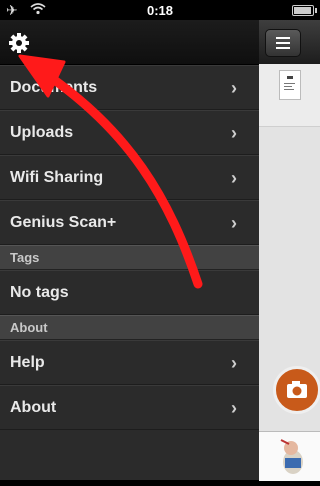 This screenshot has width=320, height=486. Describe the element at coordinates (129, 222) in the screenshot. I see `sidebar-item-genius-scan-plus: Genius Scan+ ›` at that location.